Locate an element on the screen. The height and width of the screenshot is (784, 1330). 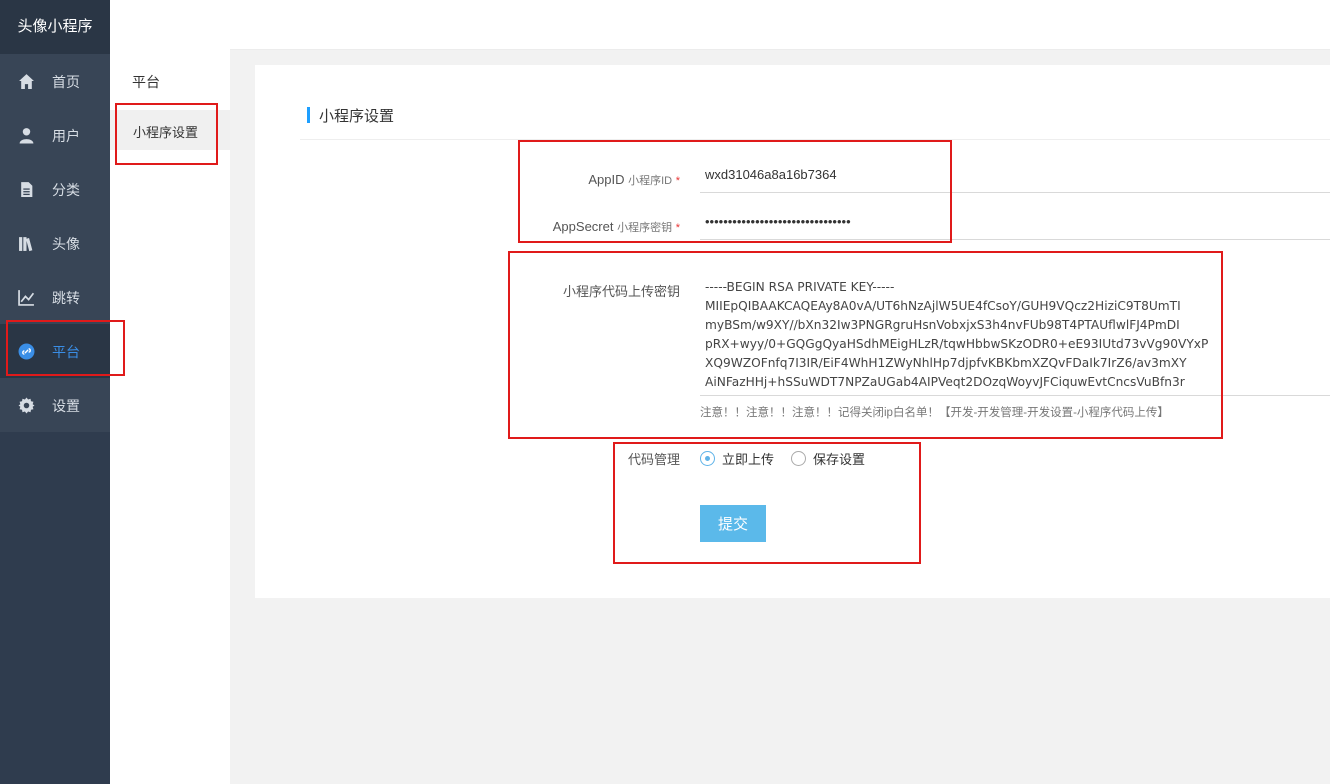
nav-item-category: 分类 is located at coordinates (55, 189).